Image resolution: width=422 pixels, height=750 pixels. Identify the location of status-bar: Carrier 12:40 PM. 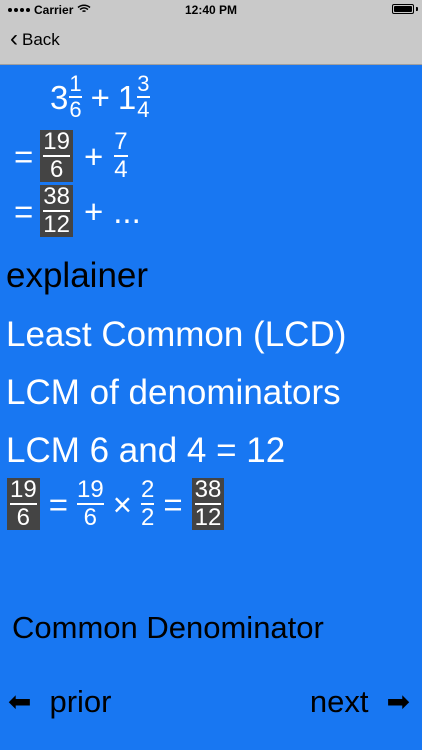
(211, 11).